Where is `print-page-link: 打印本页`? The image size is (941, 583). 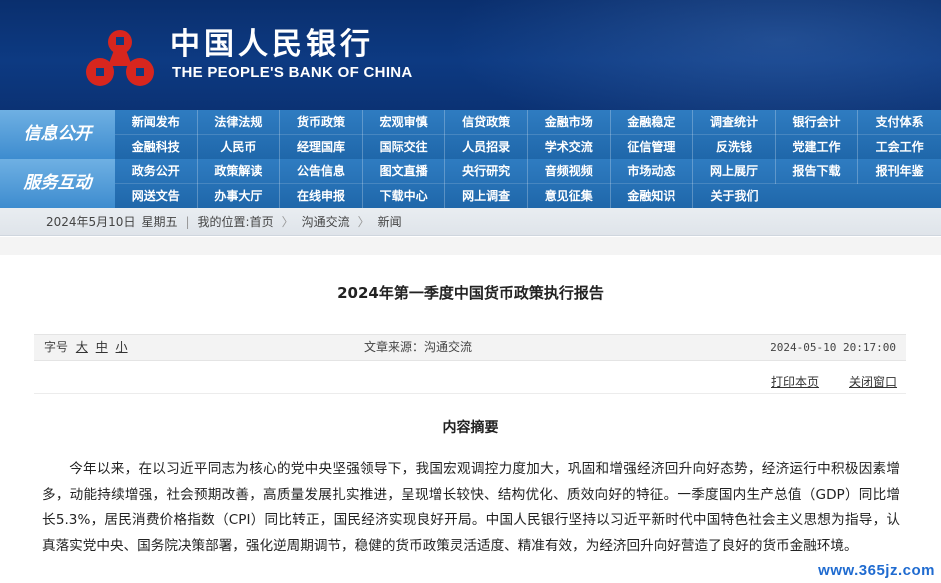
print-page-link: 打印本页 is located at coordinates (795, 382).